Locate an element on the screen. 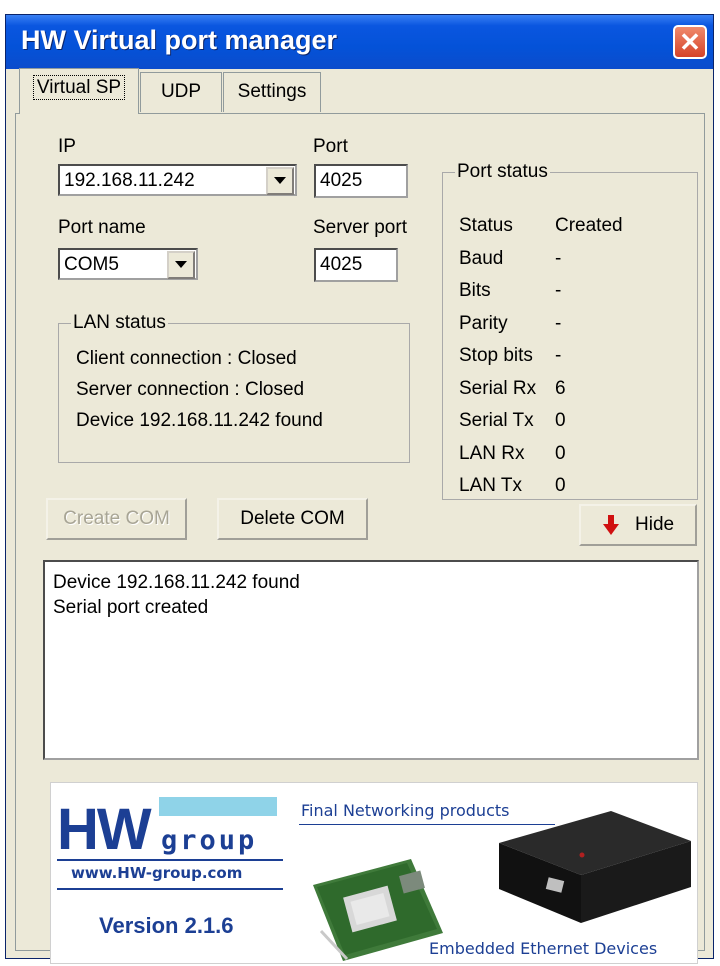 This screenshot has height=966, width=720. log-line: Device 192.168.11.242 found is located at coordinates (176, 582).